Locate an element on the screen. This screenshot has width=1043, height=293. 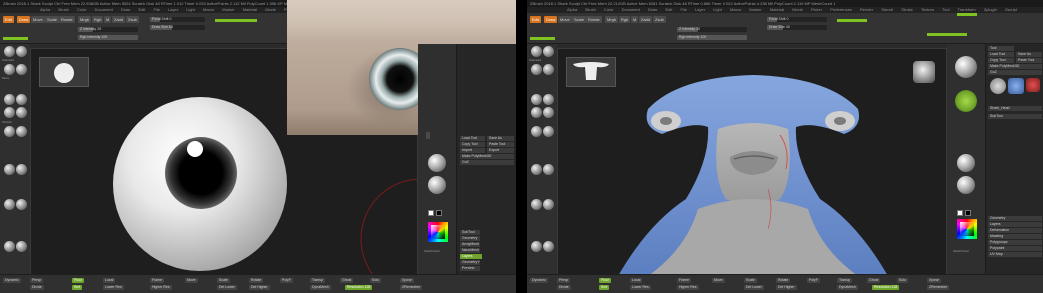
material-sphere-icon is located at coordinates (966, 67).